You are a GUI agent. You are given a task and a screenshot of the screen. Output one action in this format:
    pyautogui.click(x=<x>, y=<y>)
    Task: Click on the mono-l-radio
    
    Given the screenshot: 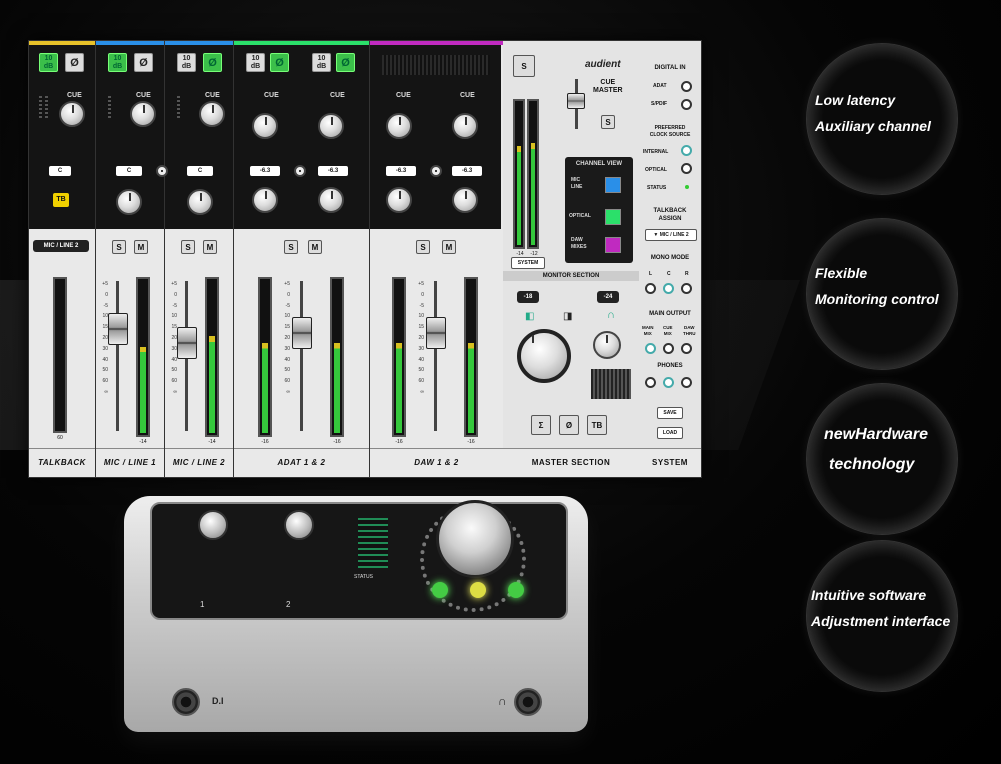 What is the action you would take?
    pyautogui.click(x=650, y=288)
    